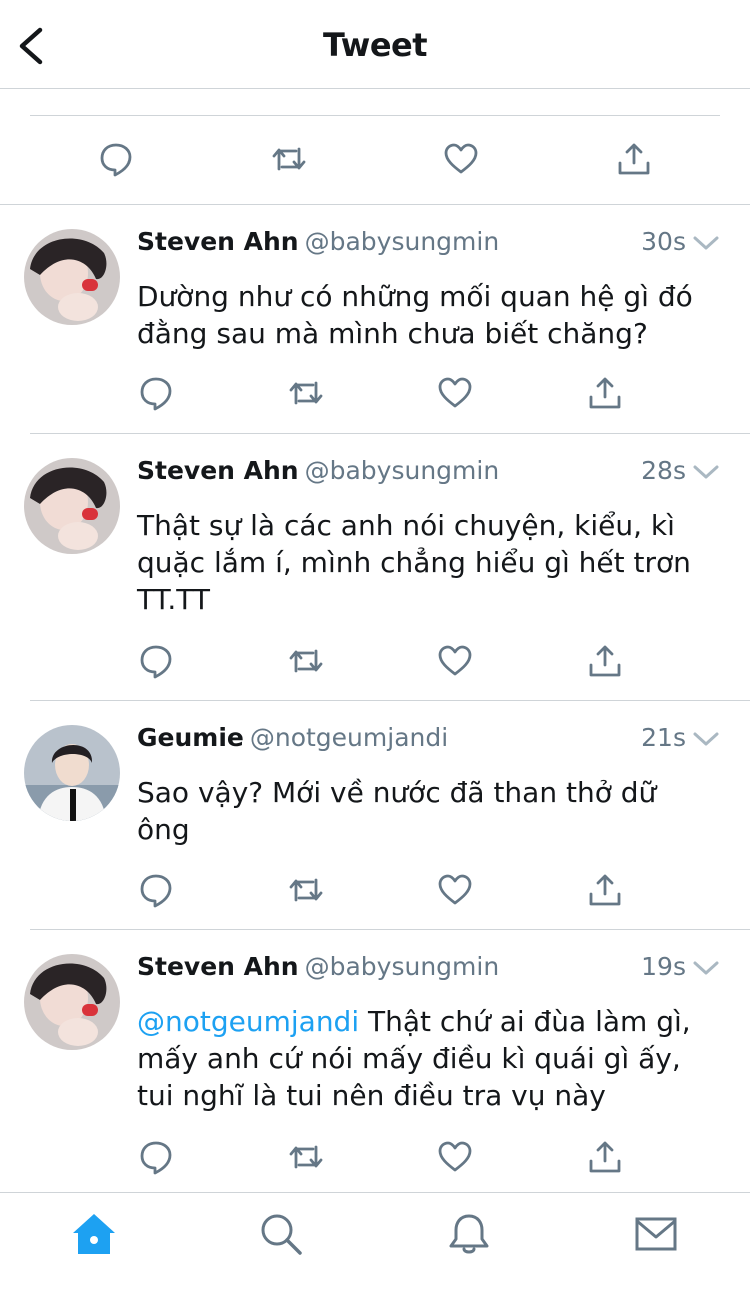  What do you see at coordinates (406, 525) in the screenshot?
I see `tweet-text-line: Thật sự là các anh nói chuyện, kiểu, kì` at bounding box center [406, 525].